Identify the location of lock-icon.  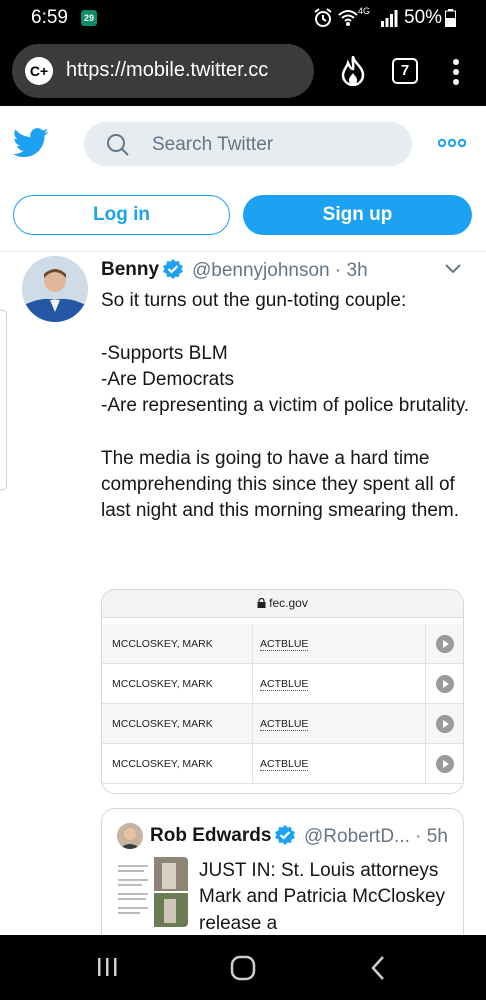
(261, 603).